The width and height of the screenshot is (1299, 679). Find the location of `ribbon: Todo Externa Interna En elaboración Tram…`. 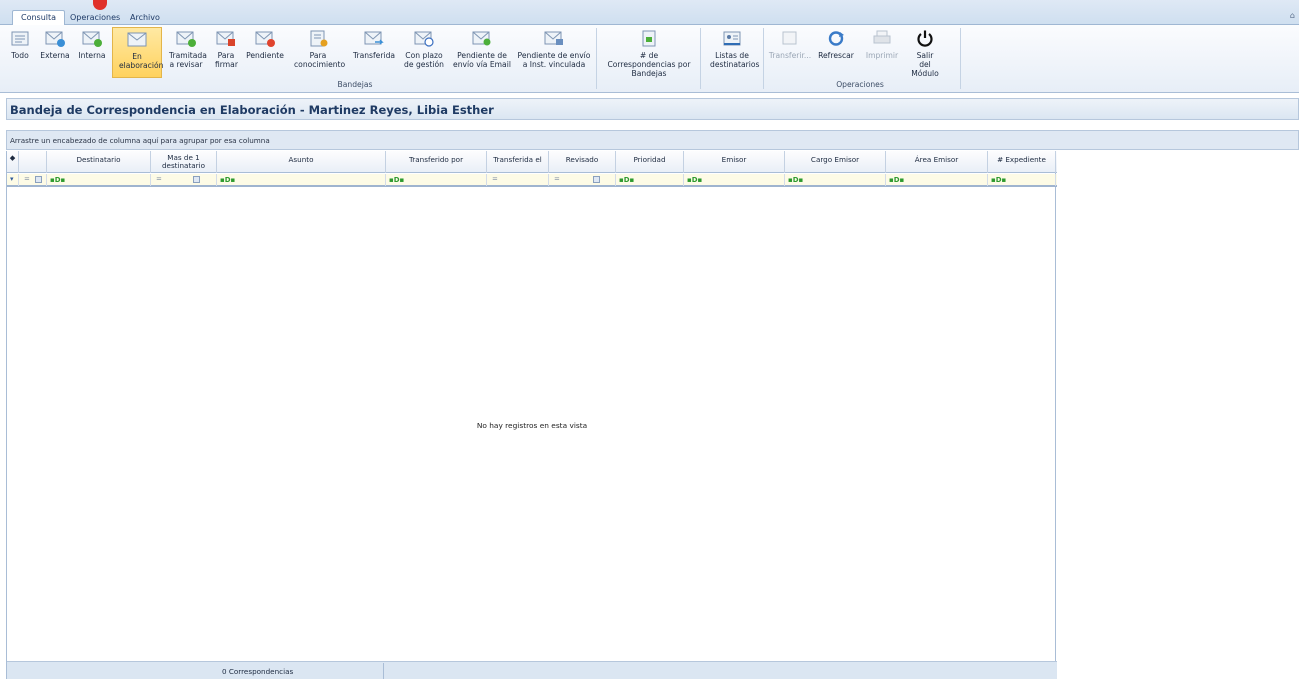

ribbon: Todo Externa Interna En elaboración Tram… is located at coordinates (649, 59).